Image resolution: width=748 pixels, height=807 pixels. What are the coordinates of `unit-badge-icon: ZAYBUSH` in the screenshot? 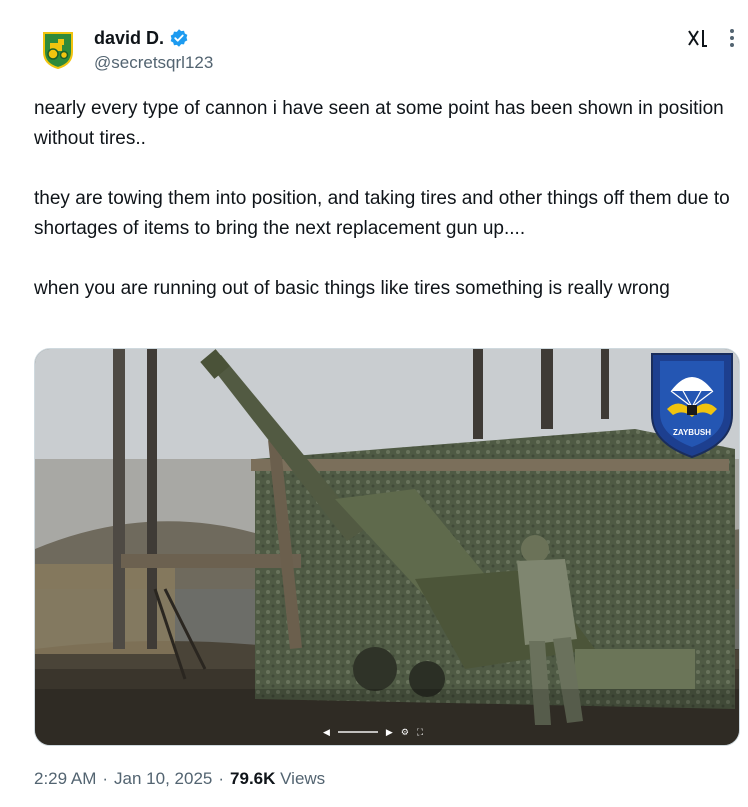 It's located at (692, 406).